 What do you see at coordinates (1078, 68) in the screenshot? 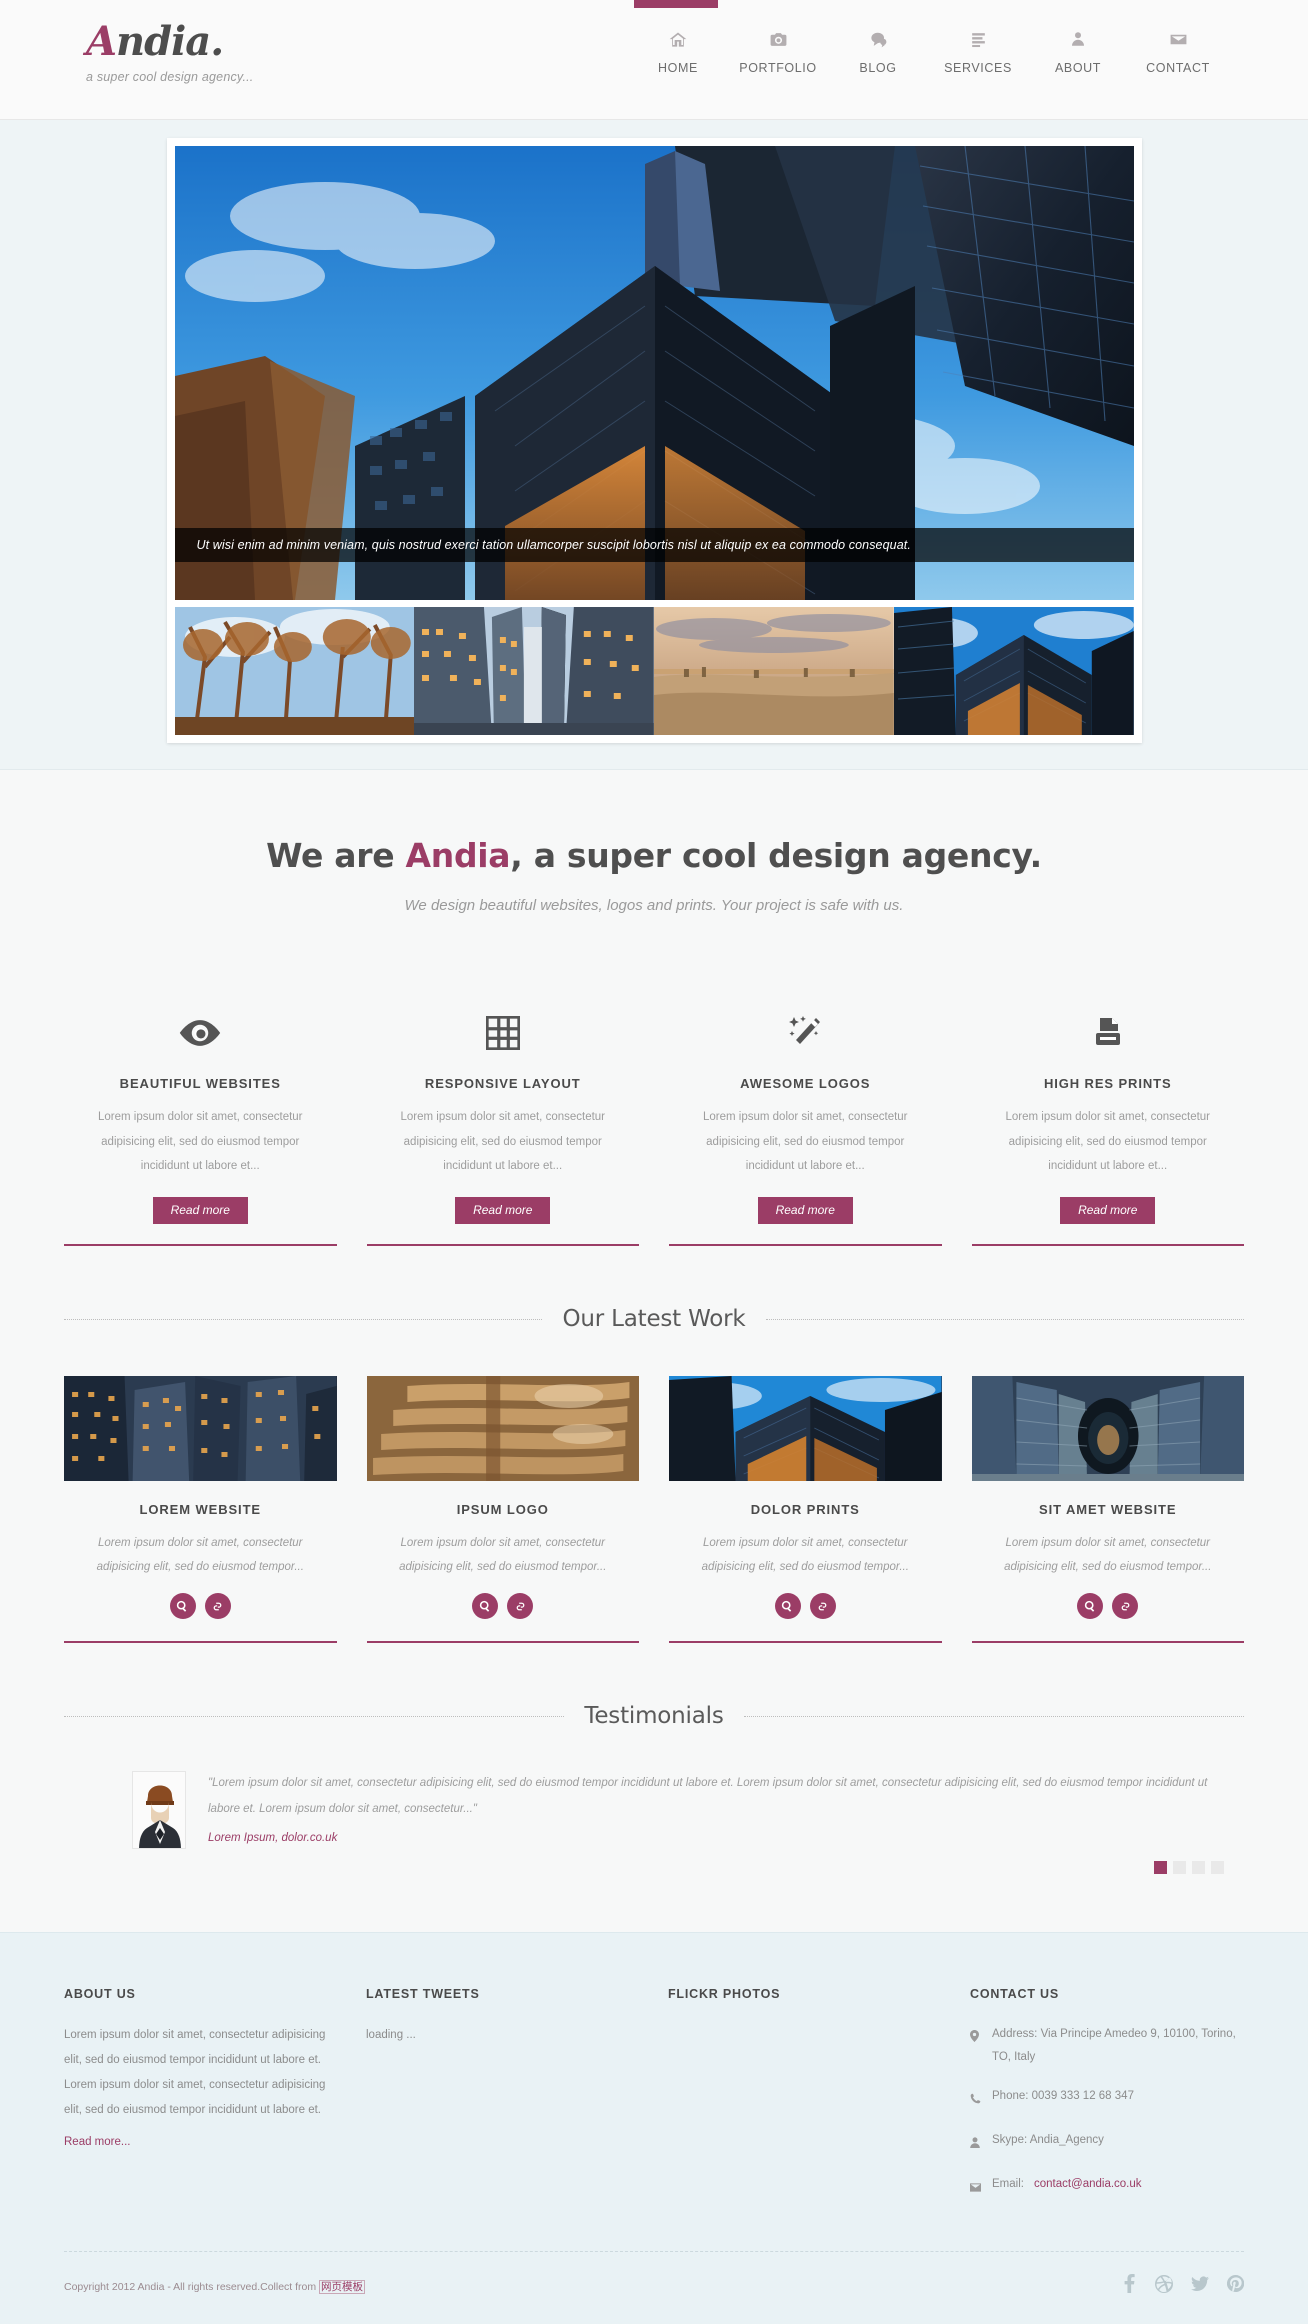
I see `nav-label: ABOUT` at bounding box center [1078, 68].